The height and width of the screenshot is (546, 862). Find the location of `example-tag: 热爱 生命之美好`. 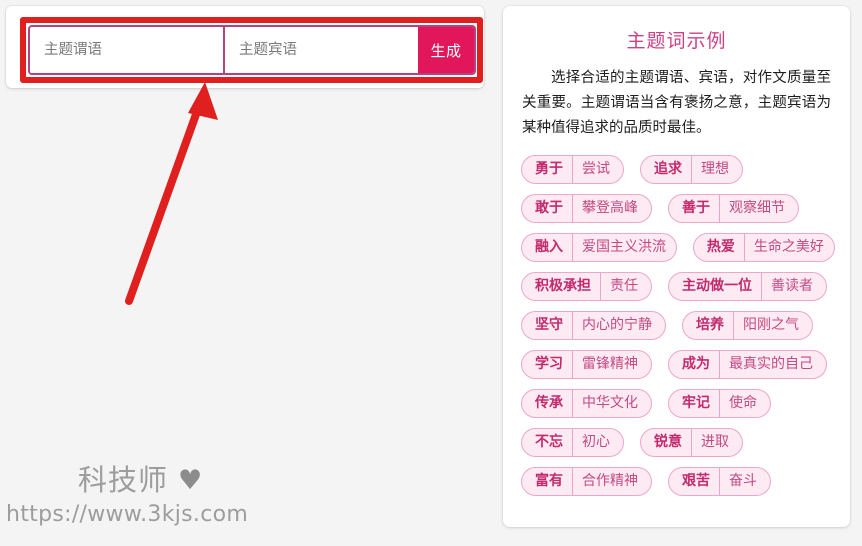

example-tag: 热爱 生命之美好 is located at coordinates (763, 247).